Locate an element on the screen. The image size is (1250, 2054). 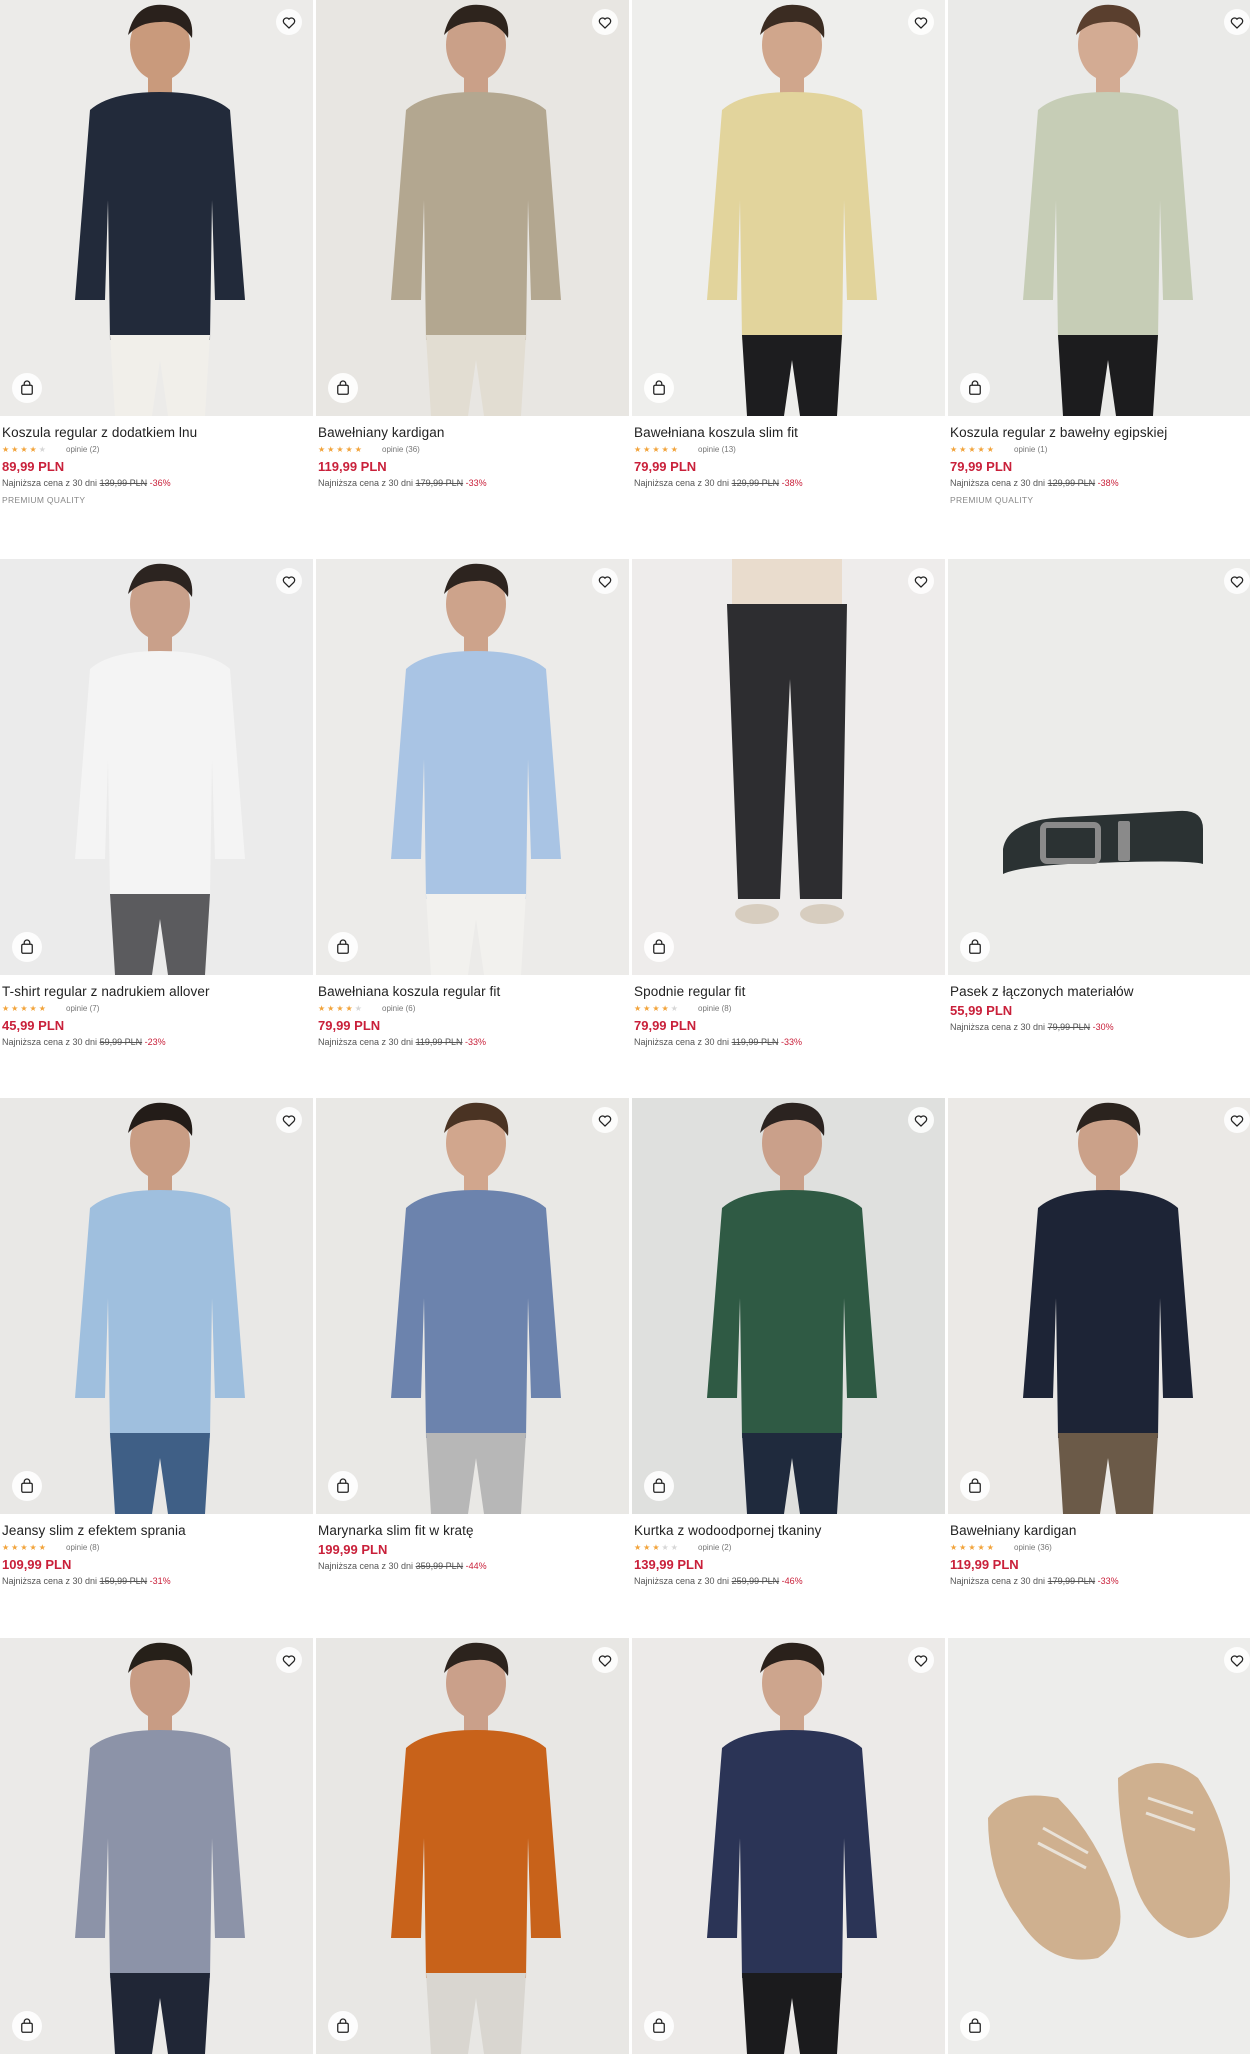
product-name: Marynarka slim fit w kratę is located at coordinates (472, 1530).